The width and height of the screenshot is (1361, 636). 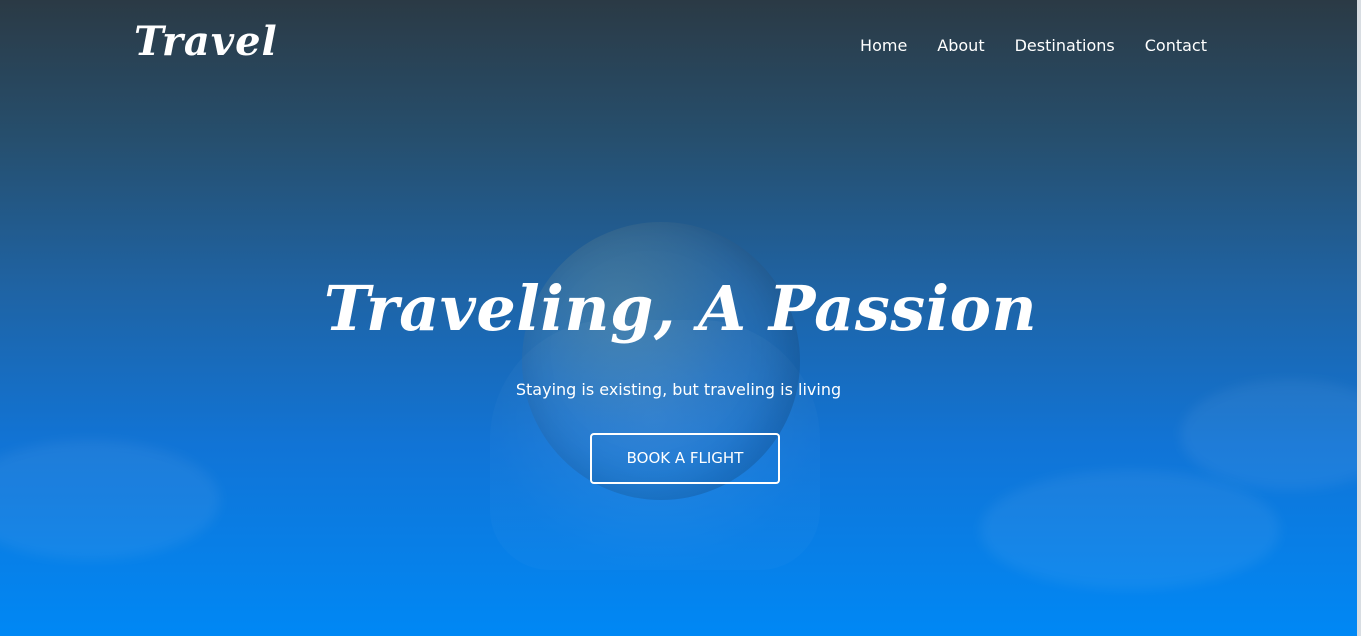 What do you see at coordinates (1065, 46) in the screenshot?
I see `nav-destinations-link: Destinations` at bounding box center [1065, 46].